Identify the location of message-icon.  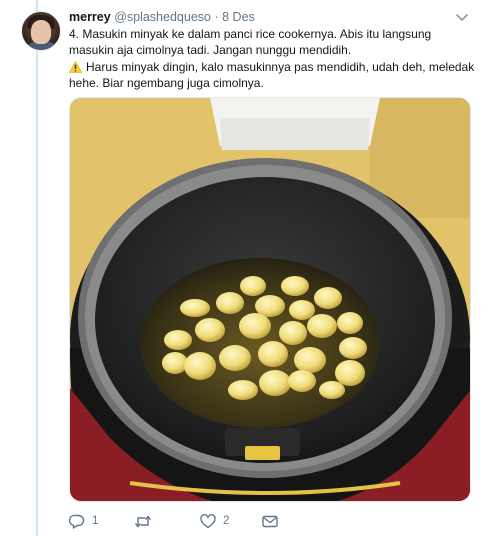
(270, 521).